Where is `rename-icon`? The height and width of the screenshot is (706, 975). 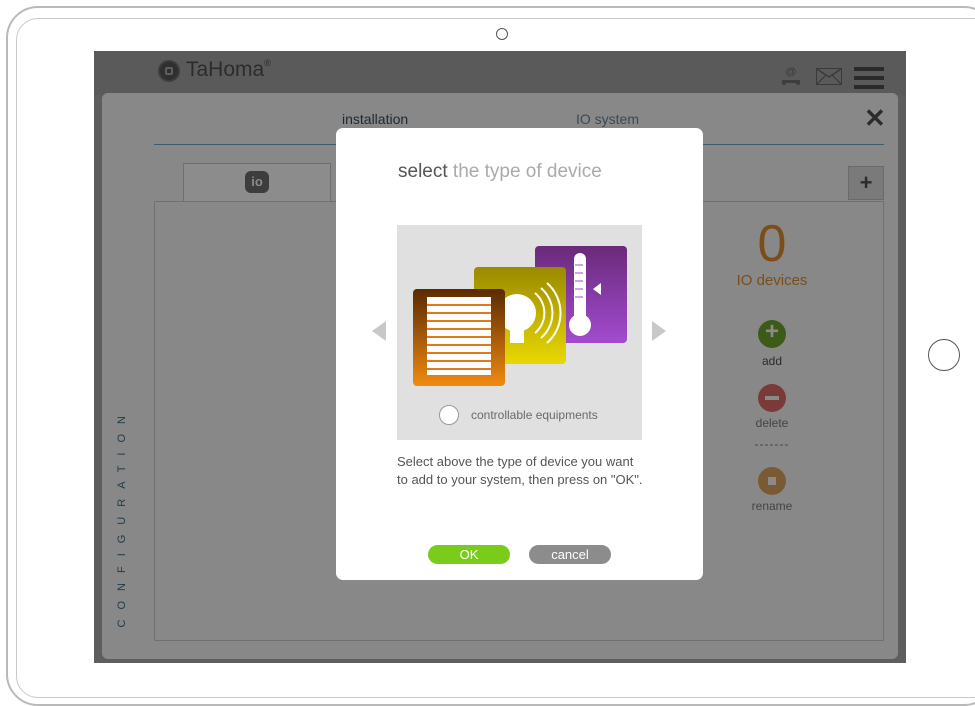
rename-icon is located at coordinates (772, 481).